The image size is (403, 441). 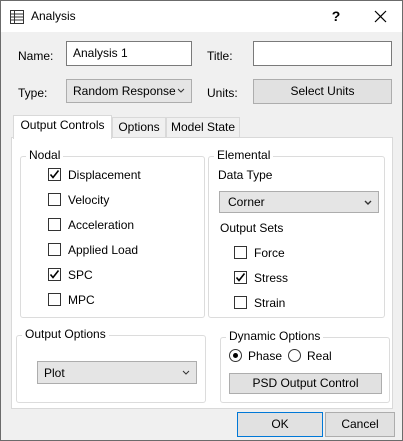 What do you see at coordinates (245, 175) in the screenshot?
I see `data-type-label: Data Type` at bounding box center [245, 175].